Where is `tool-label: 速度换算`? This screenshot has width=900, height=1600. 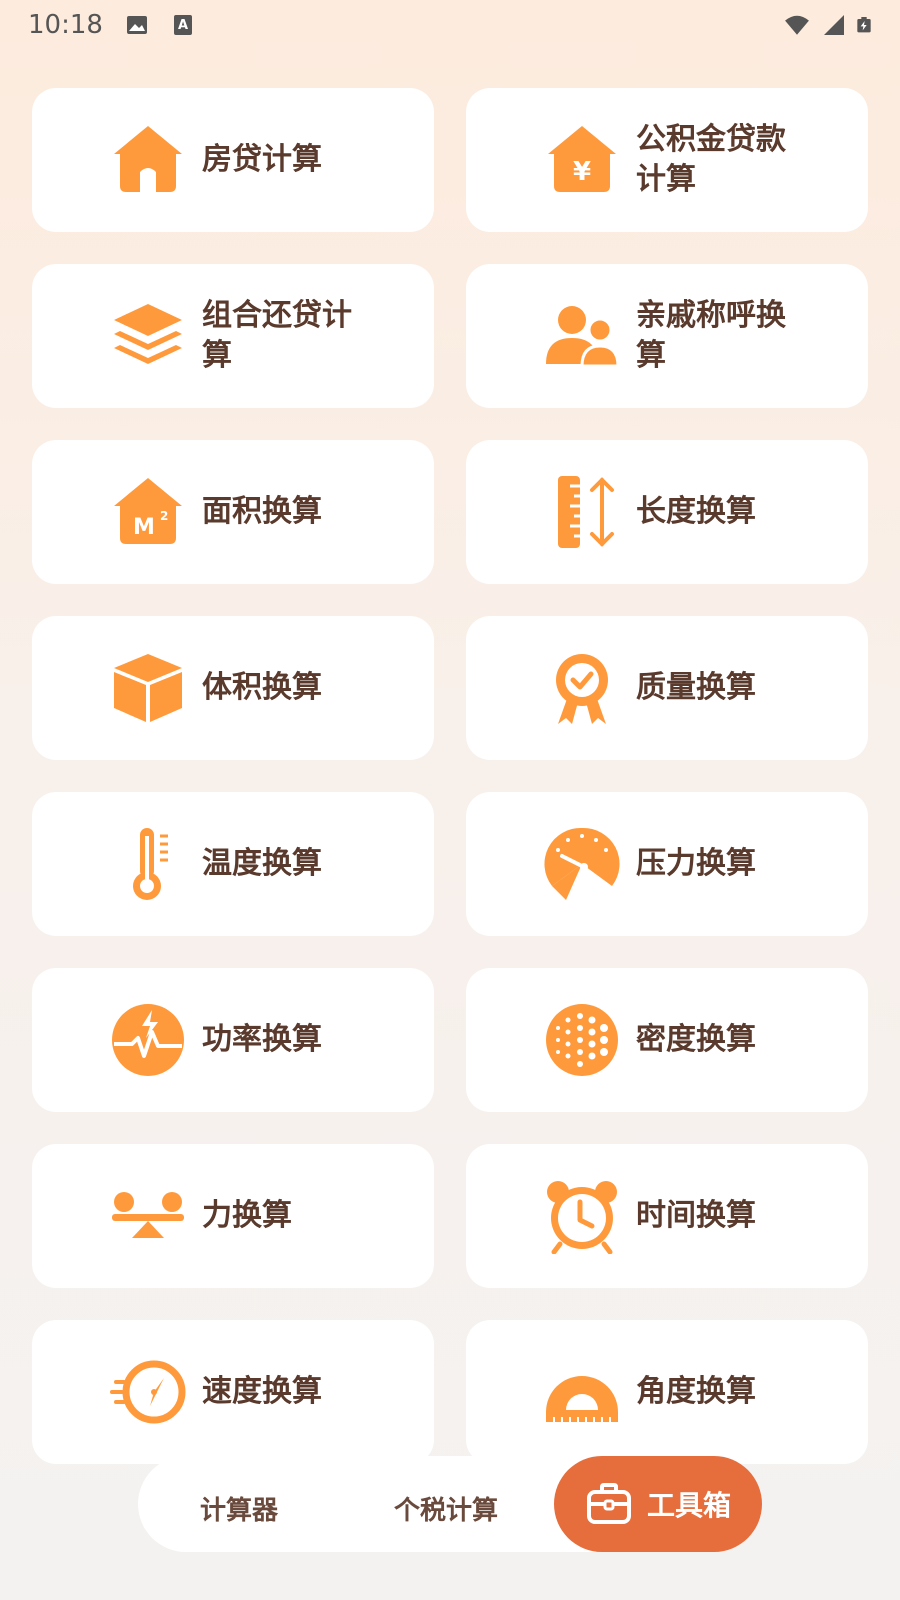
tool-label: 速度换算 is located at coordinates (262, 1391).